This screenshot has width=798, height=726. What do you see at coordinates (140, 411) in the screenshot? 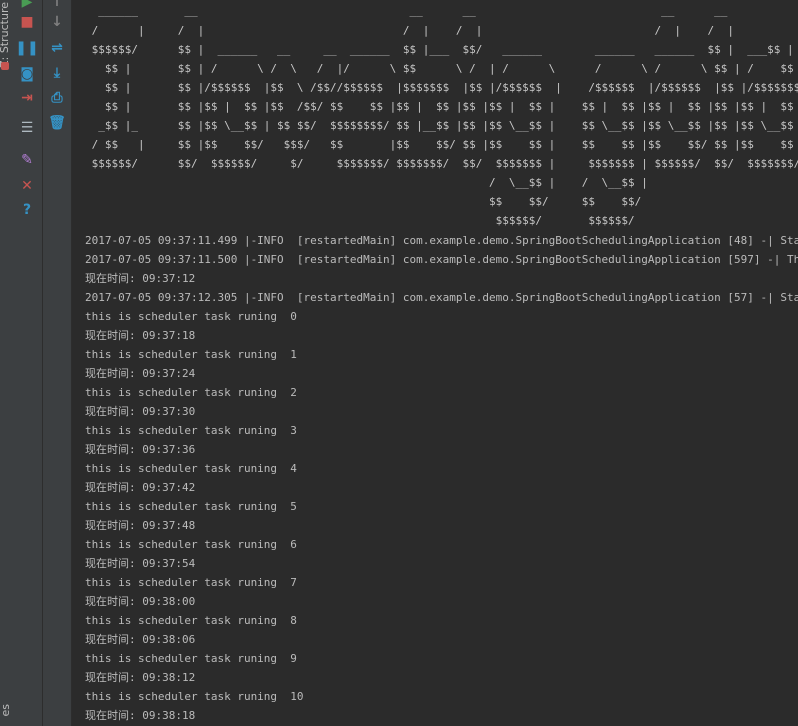
I see `time-output-line: 现在时间: 09:37:30` at bounding box center [140, 411].